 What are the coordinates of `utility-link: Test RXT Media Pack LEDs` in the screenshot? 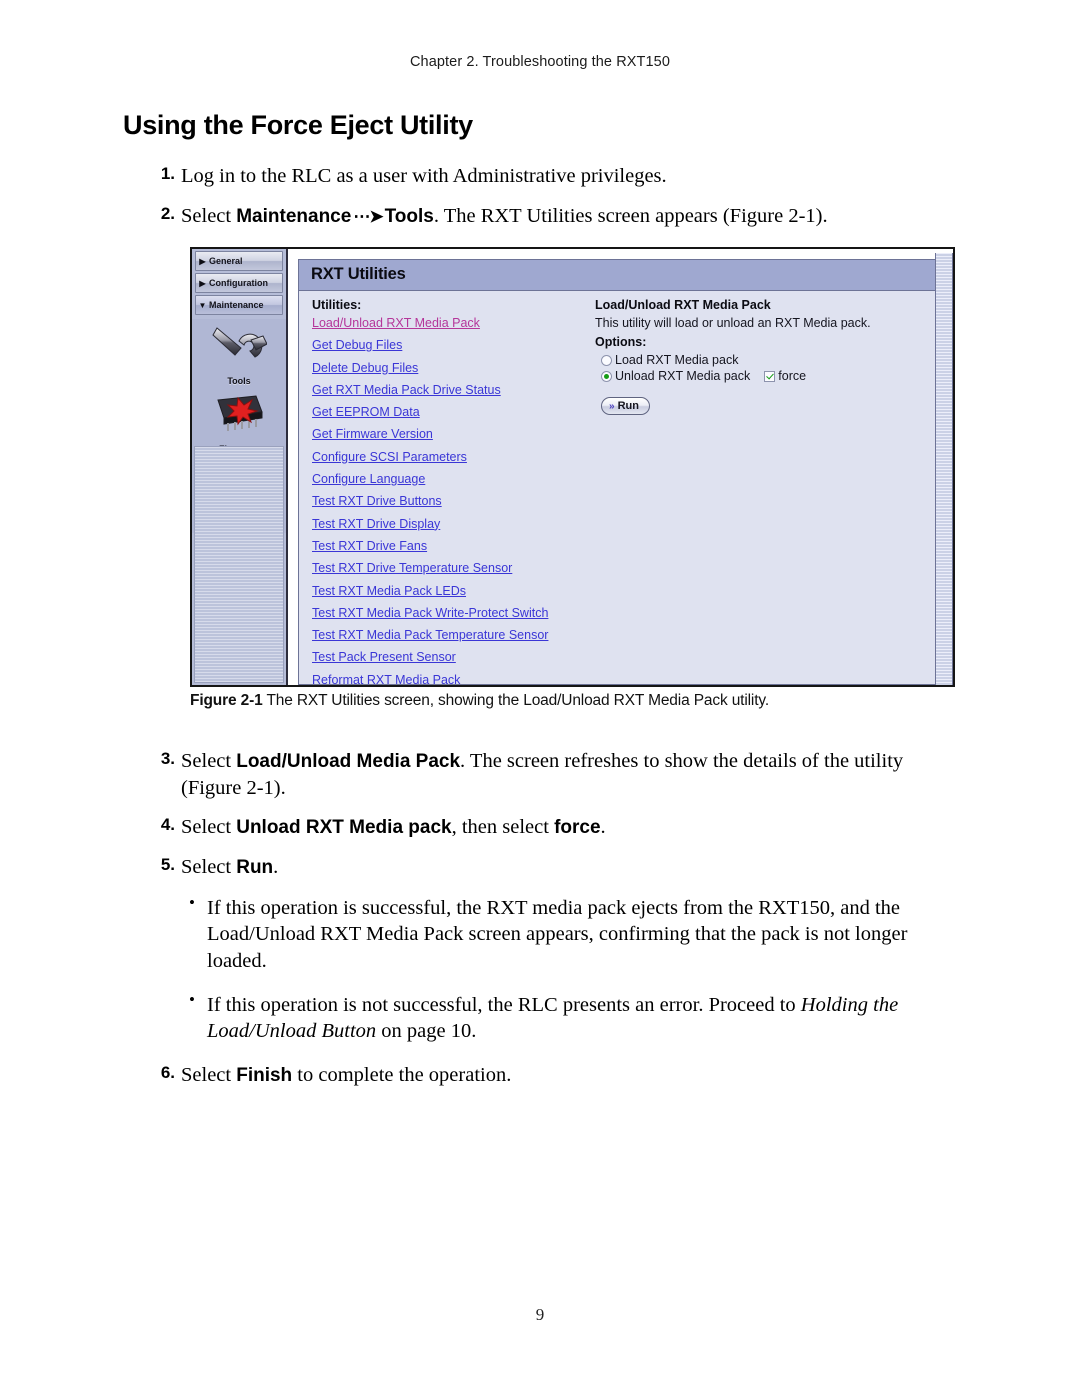 It's located at (451, 591).